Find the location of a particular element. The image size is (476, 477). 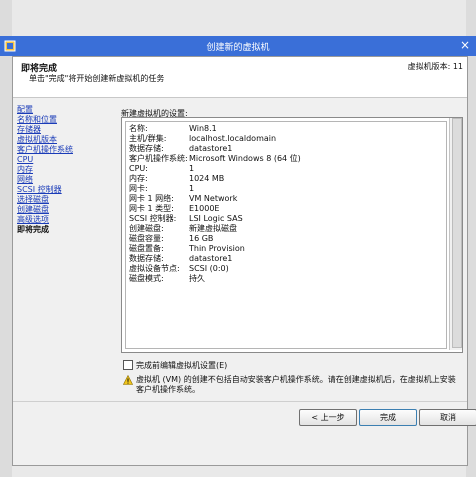

settings-row: 网卡 1 类型: E1000E is located at coordinates (286, 209).